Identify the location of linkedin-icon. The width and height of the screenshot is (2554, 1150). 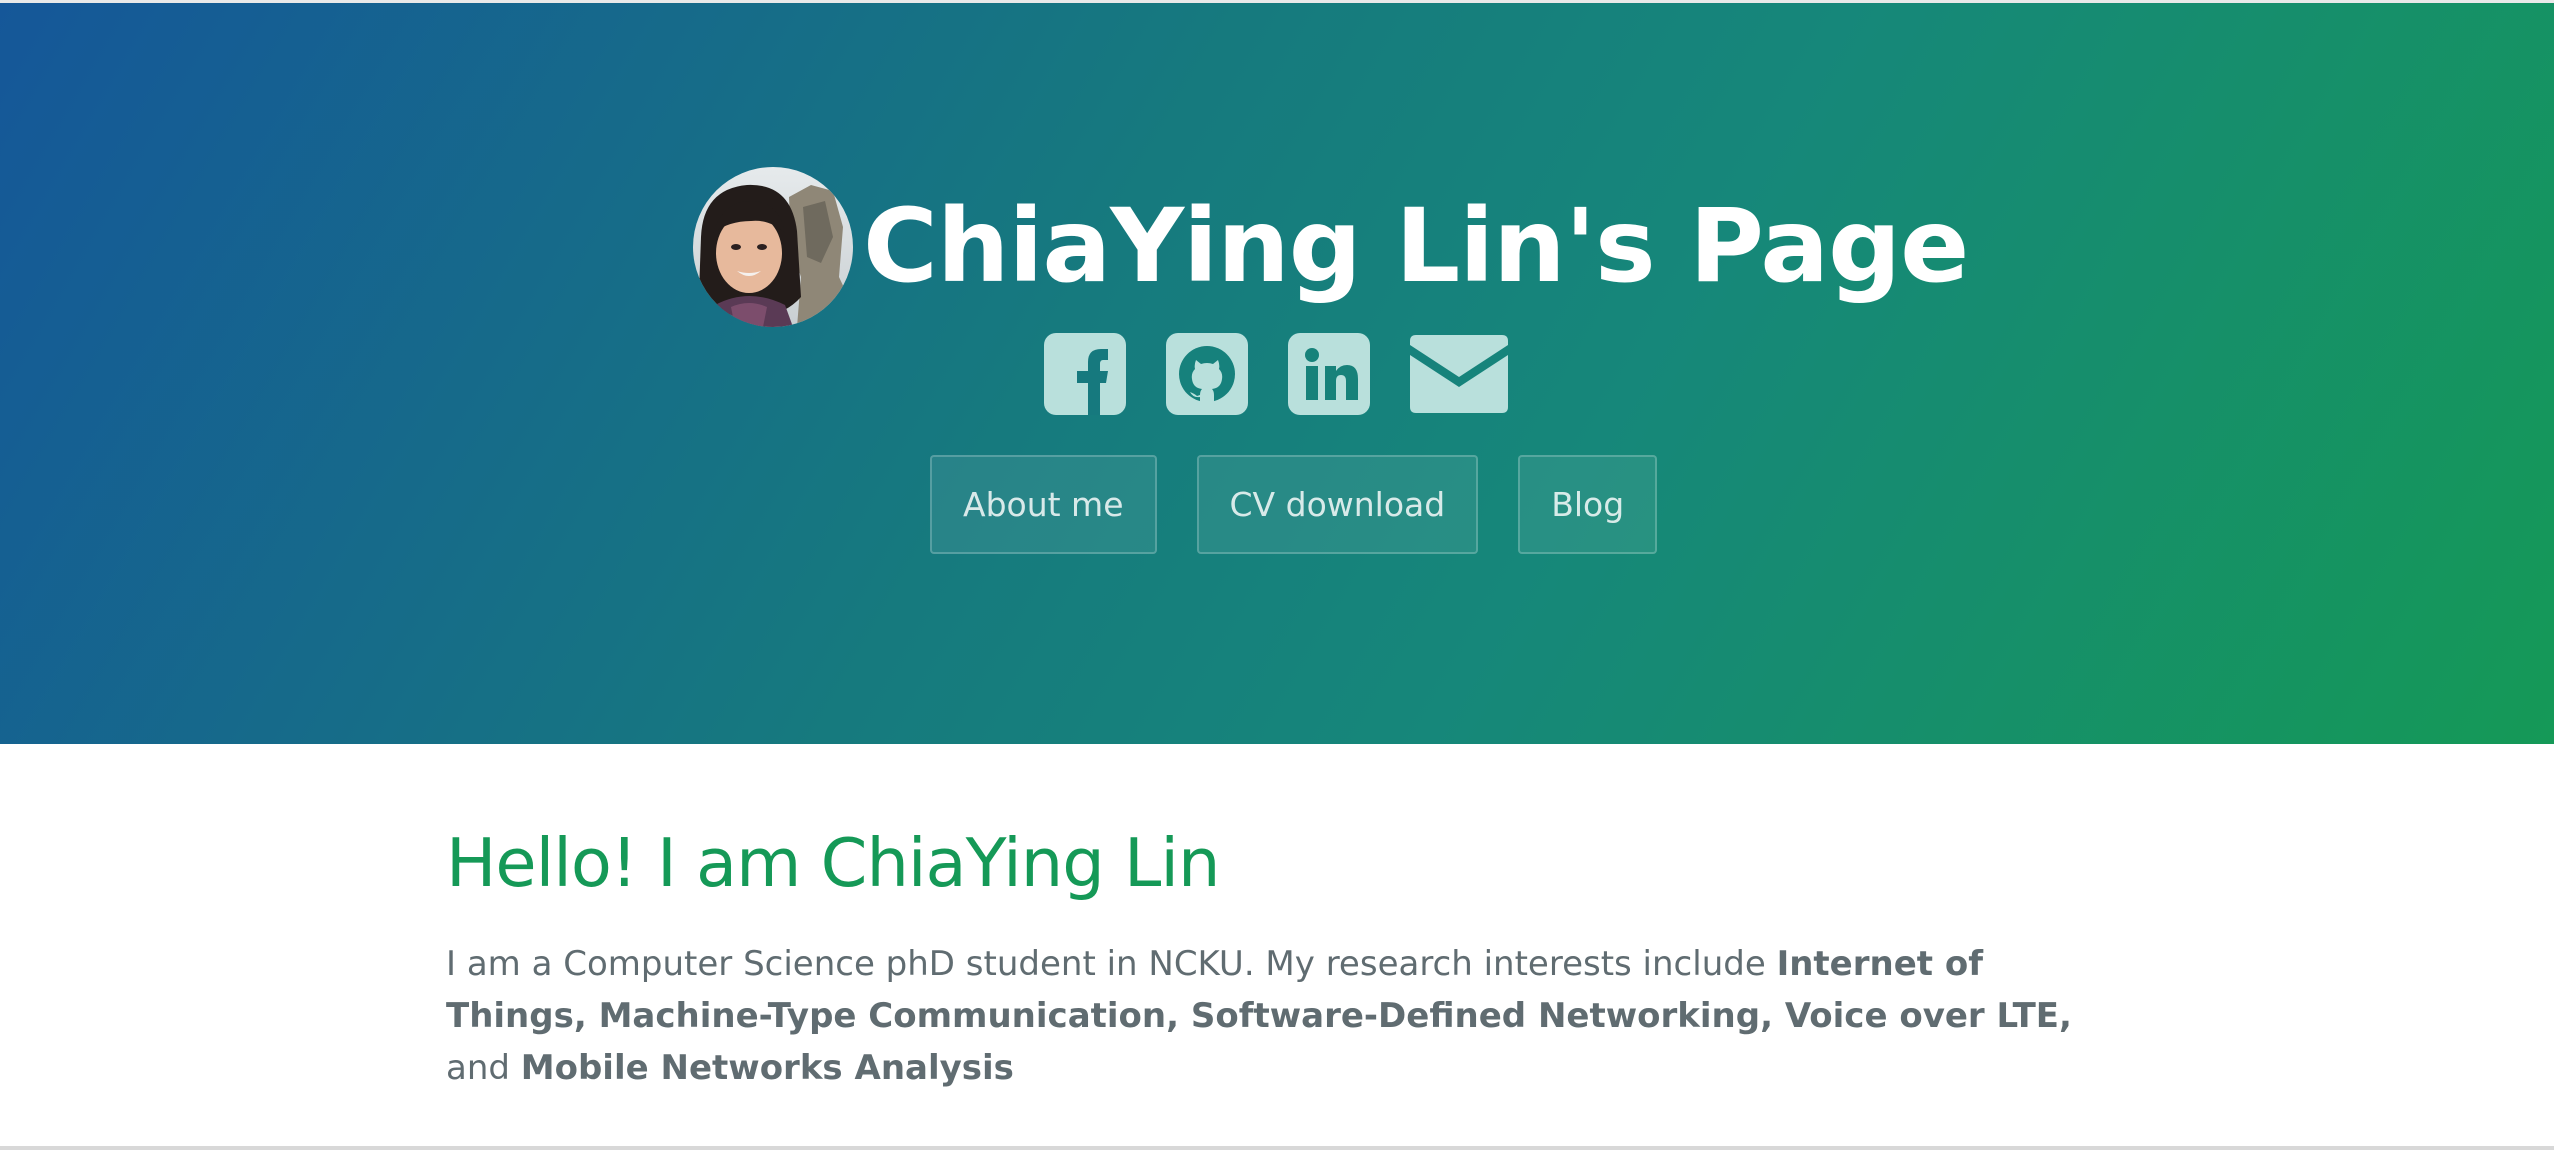
(1329, 374).